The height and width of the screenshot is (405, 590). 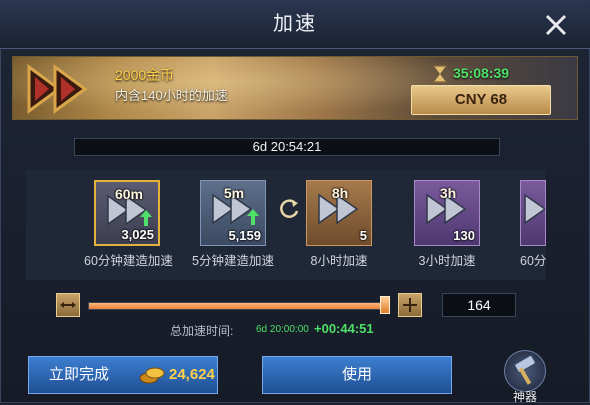 What do you see at coordinates (192, 374) in the screenshot?
I see `finish-now-cost: 24,624` at bounding box center [192, 374].